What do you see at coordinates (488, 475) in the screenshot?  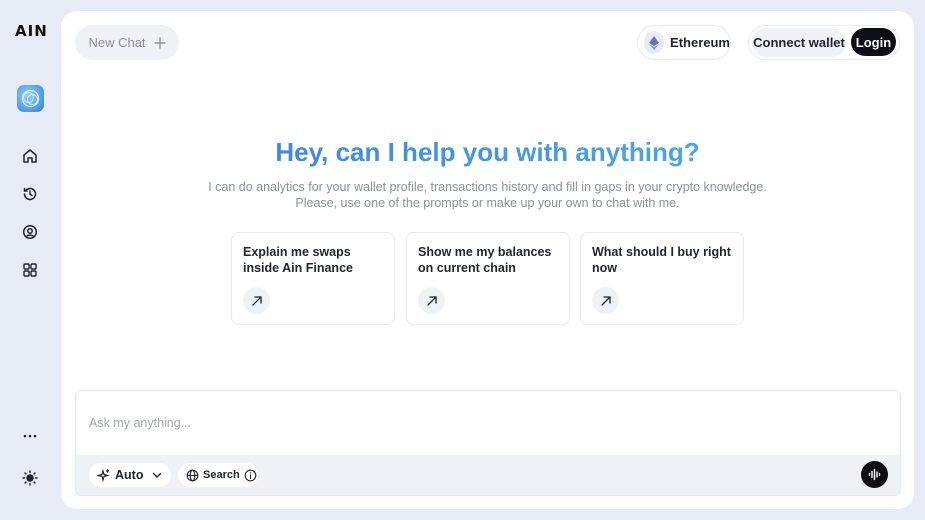 I see `composer-toolbar: Auto Search` at bounding box center [488, 475].